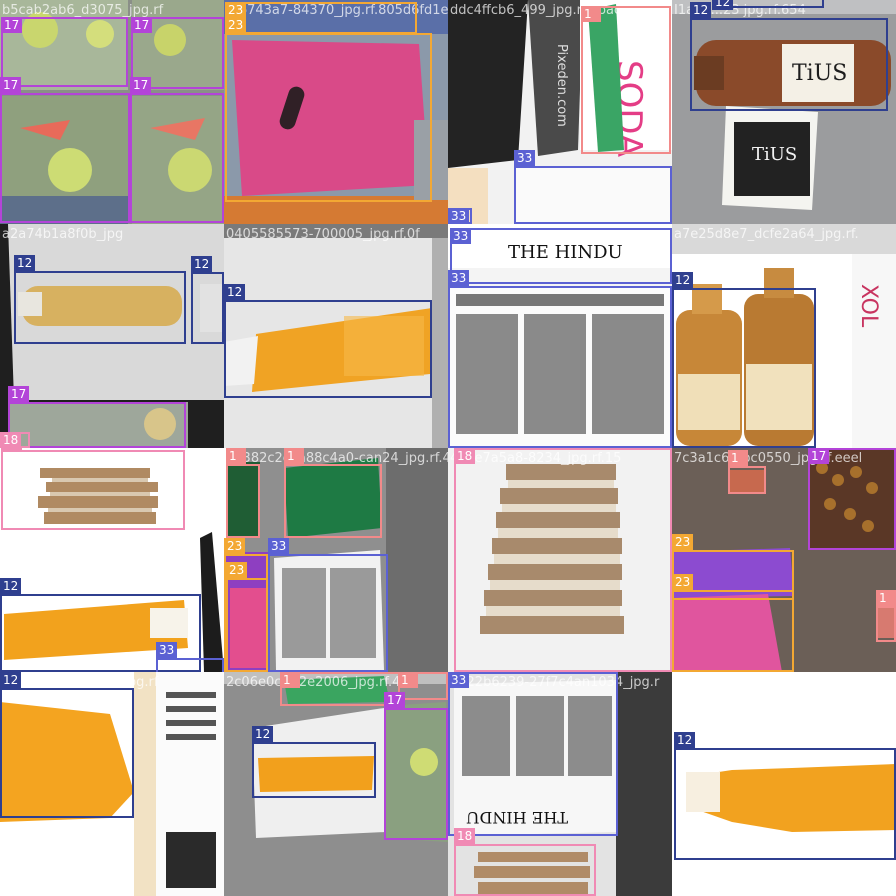  I want to click on watermark-text: Pixeden.com, so click(561, 85).